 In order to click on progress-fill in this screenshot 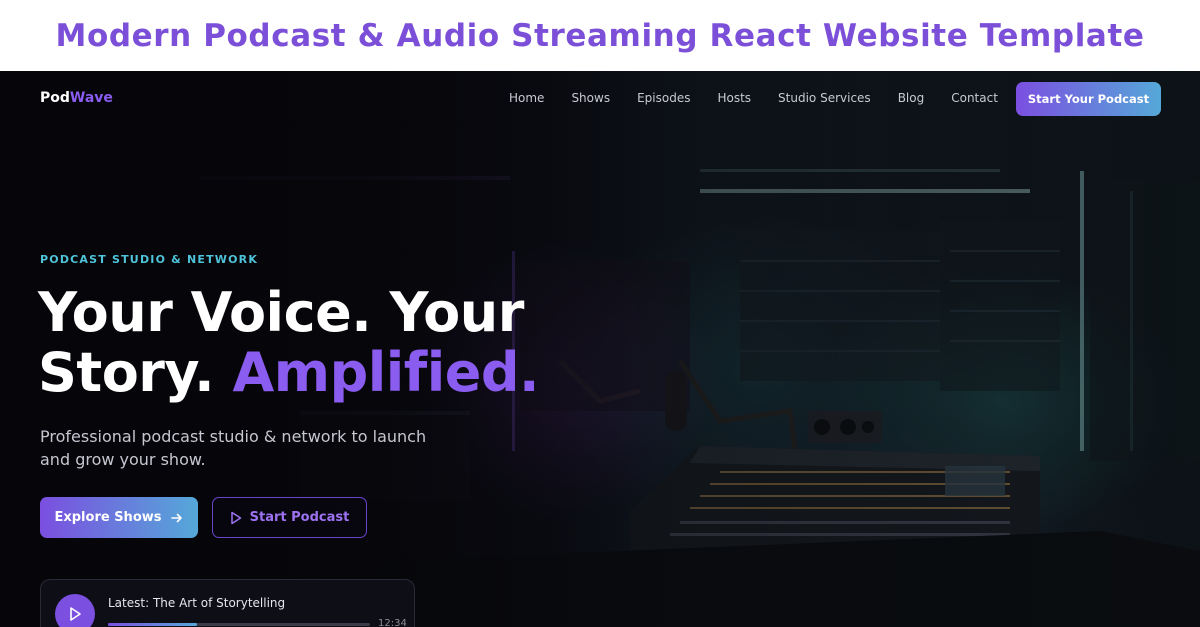, I will do `click(153, 624)`.